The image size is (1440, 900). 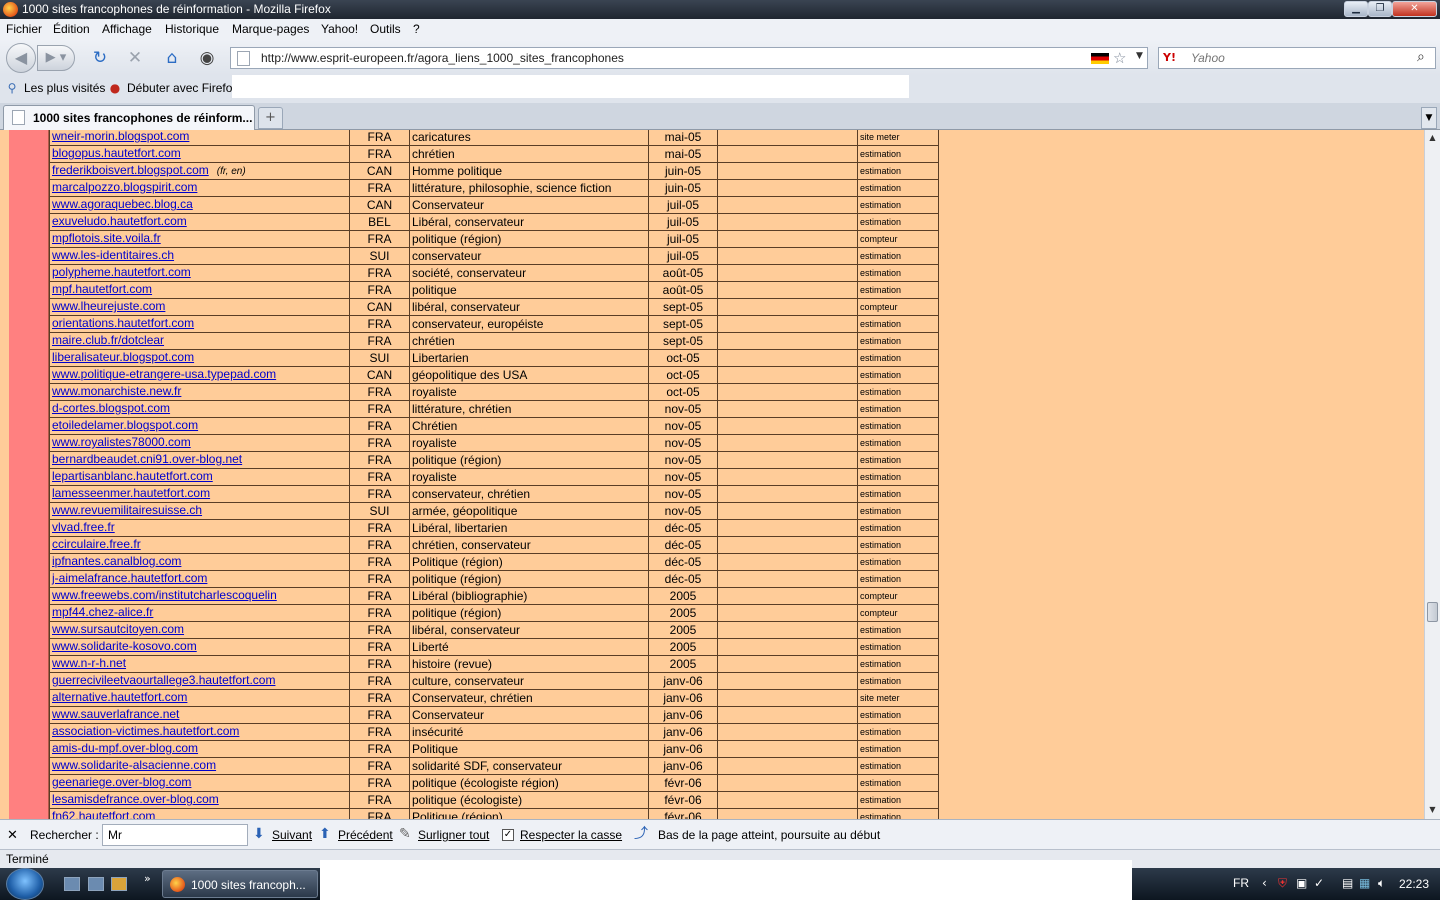 What do you see at coordinates (365, 835) in the screenshot?
I see `find-previous-button: Précédent` at bounding box center [365, 835].